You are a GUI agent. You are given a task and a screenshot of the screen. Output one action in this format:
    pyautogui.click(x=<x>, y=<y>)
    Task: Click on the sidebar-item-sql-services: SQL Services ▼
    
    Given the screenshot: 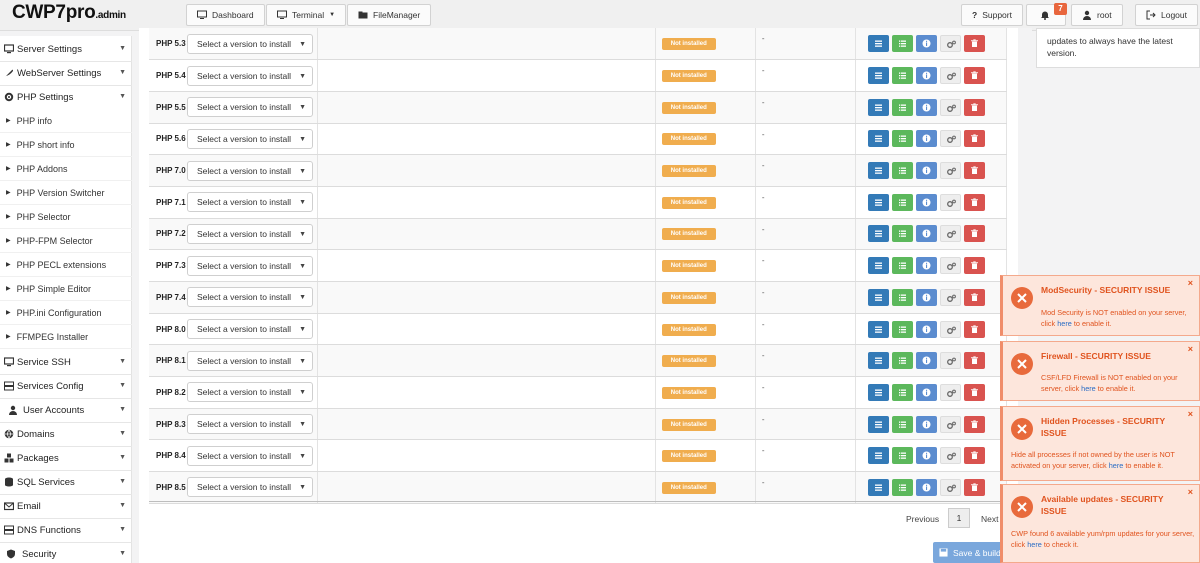 What is the action you would take?
    pyautogui.click(x=66, y=482)
    